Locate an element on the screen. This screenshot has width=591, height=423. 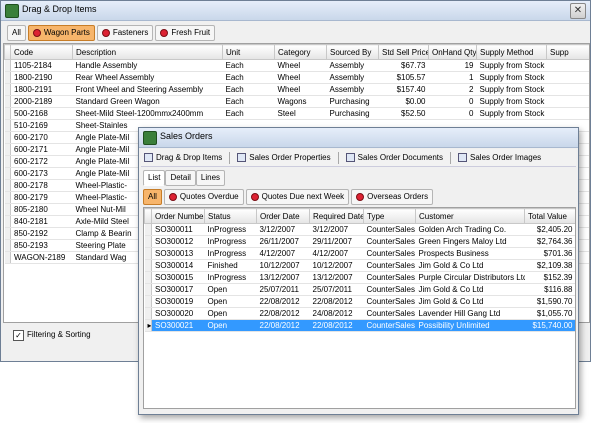
table-cell: Steel is located at coordinates (300, 113).